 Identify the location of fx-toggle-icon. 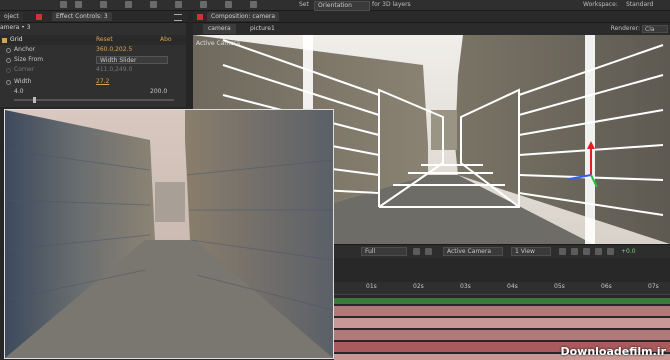
(4, 40).